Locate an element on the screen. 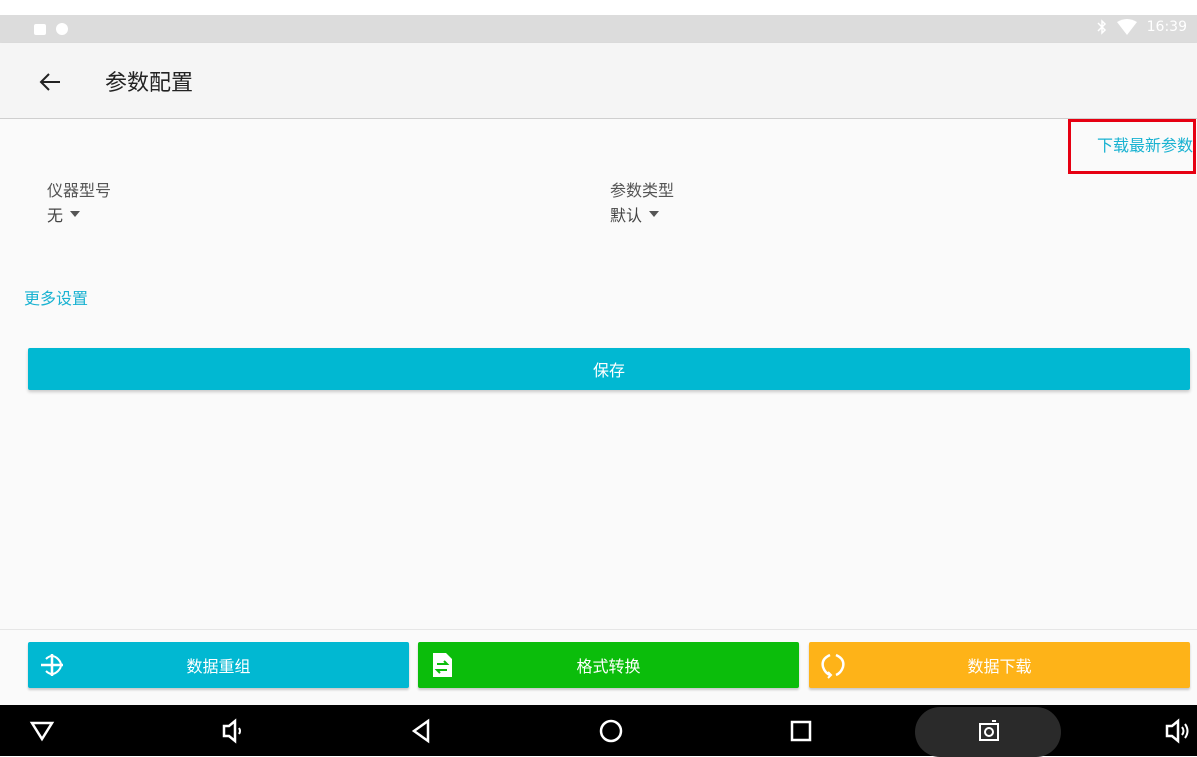 The image size is (1197, 757). instrument-model-dropdown: 无 is located at coordinates (64, 214).